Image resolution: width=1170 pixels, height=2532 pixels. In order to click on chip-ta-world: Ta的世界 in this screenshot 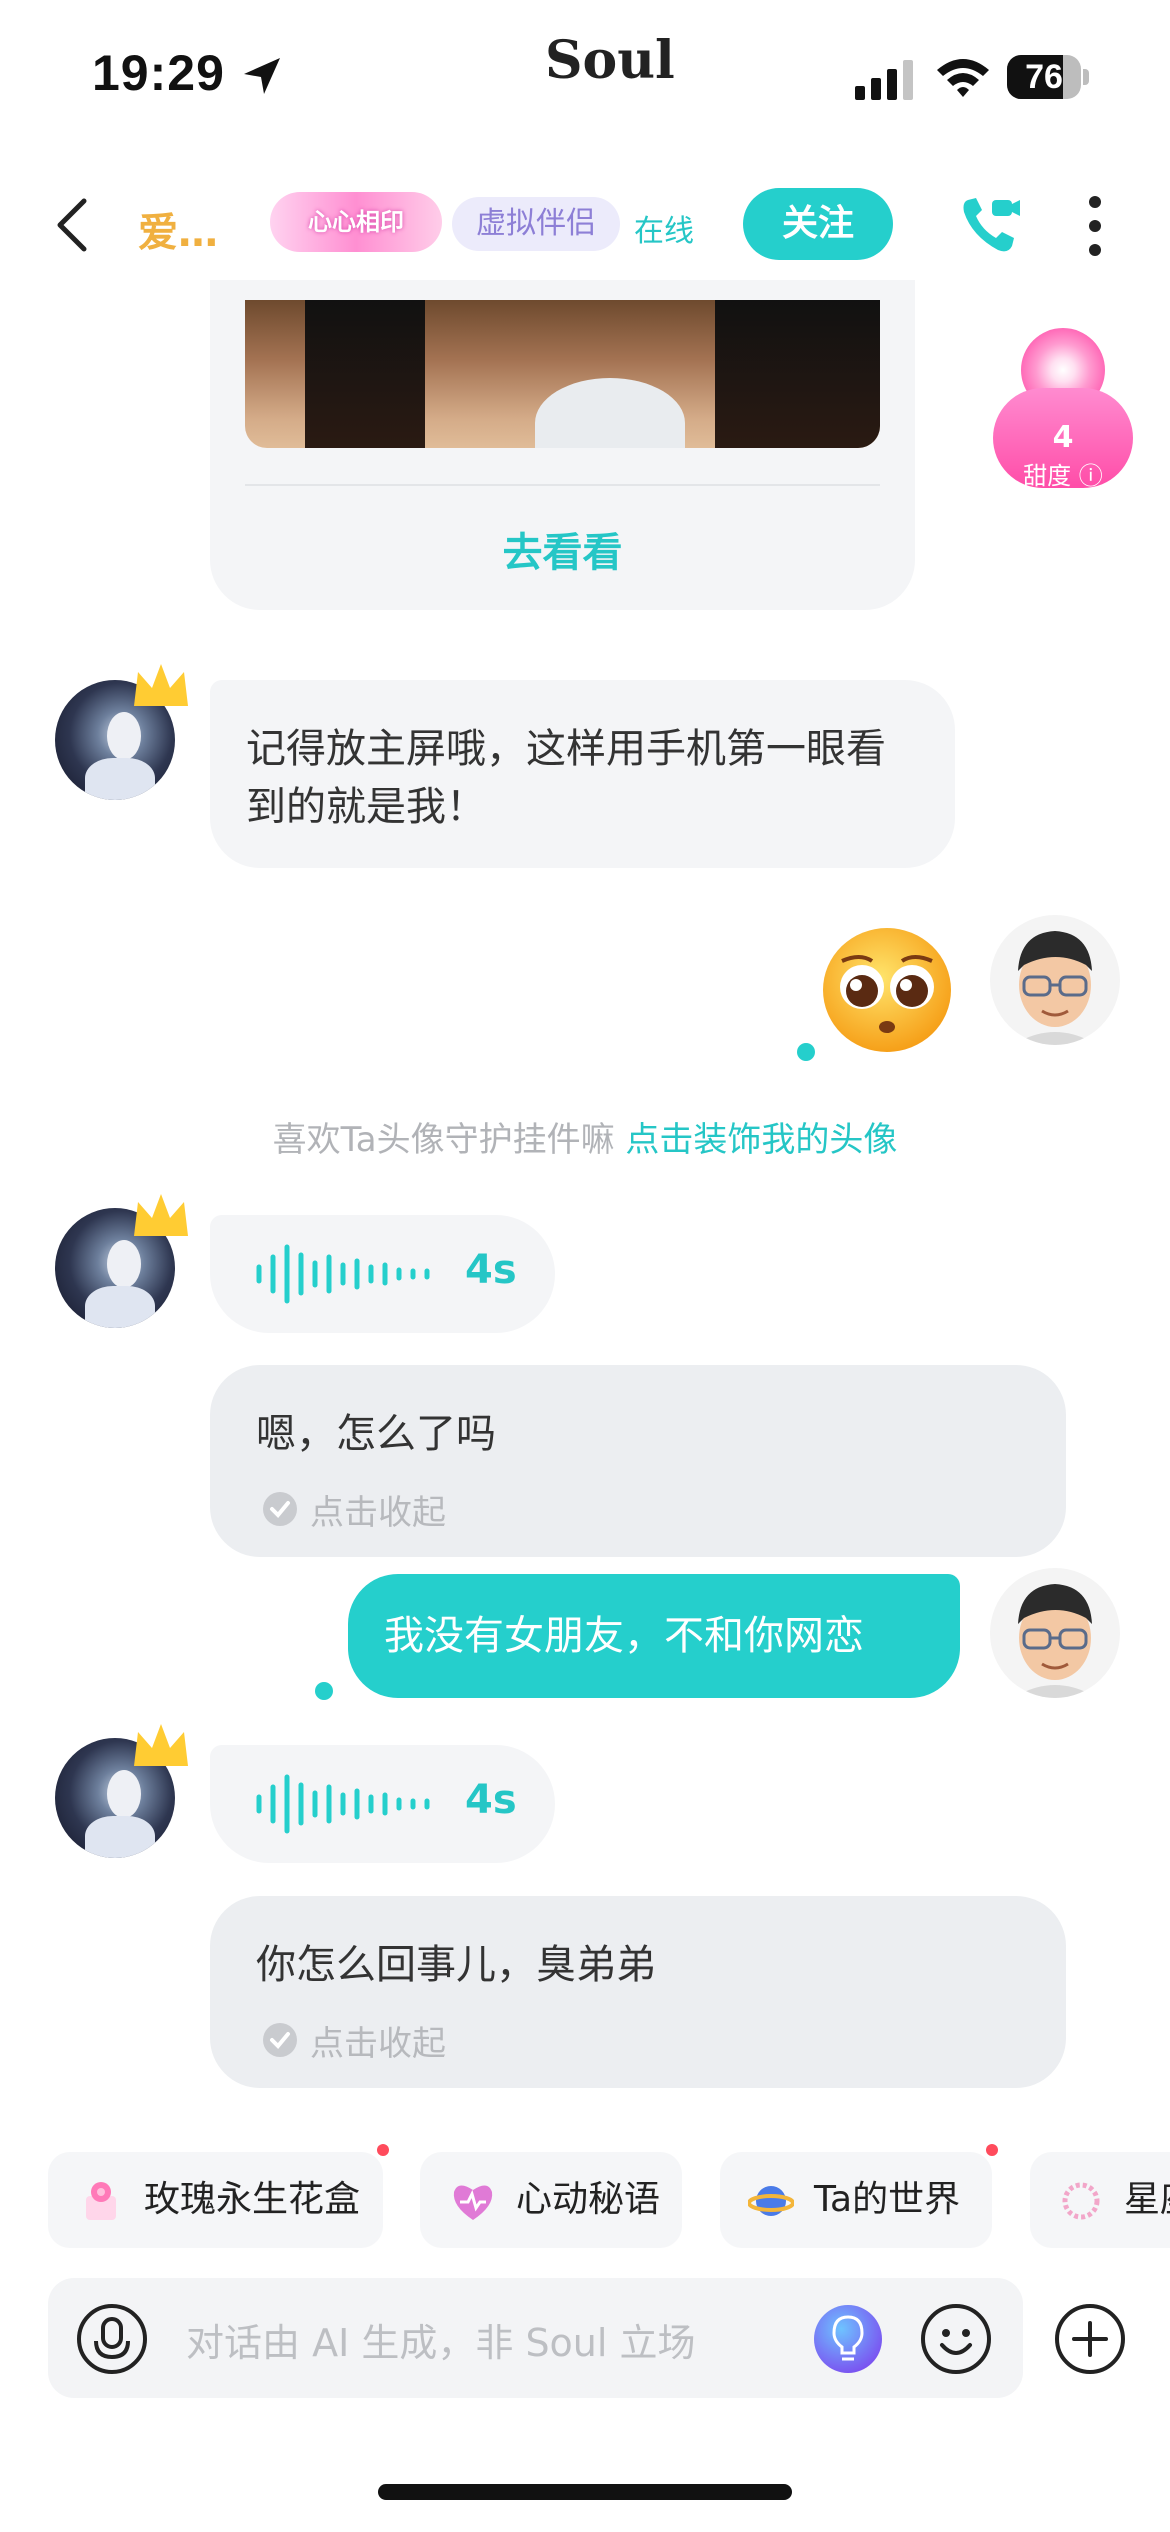, I will do `click(856, 2200)`.